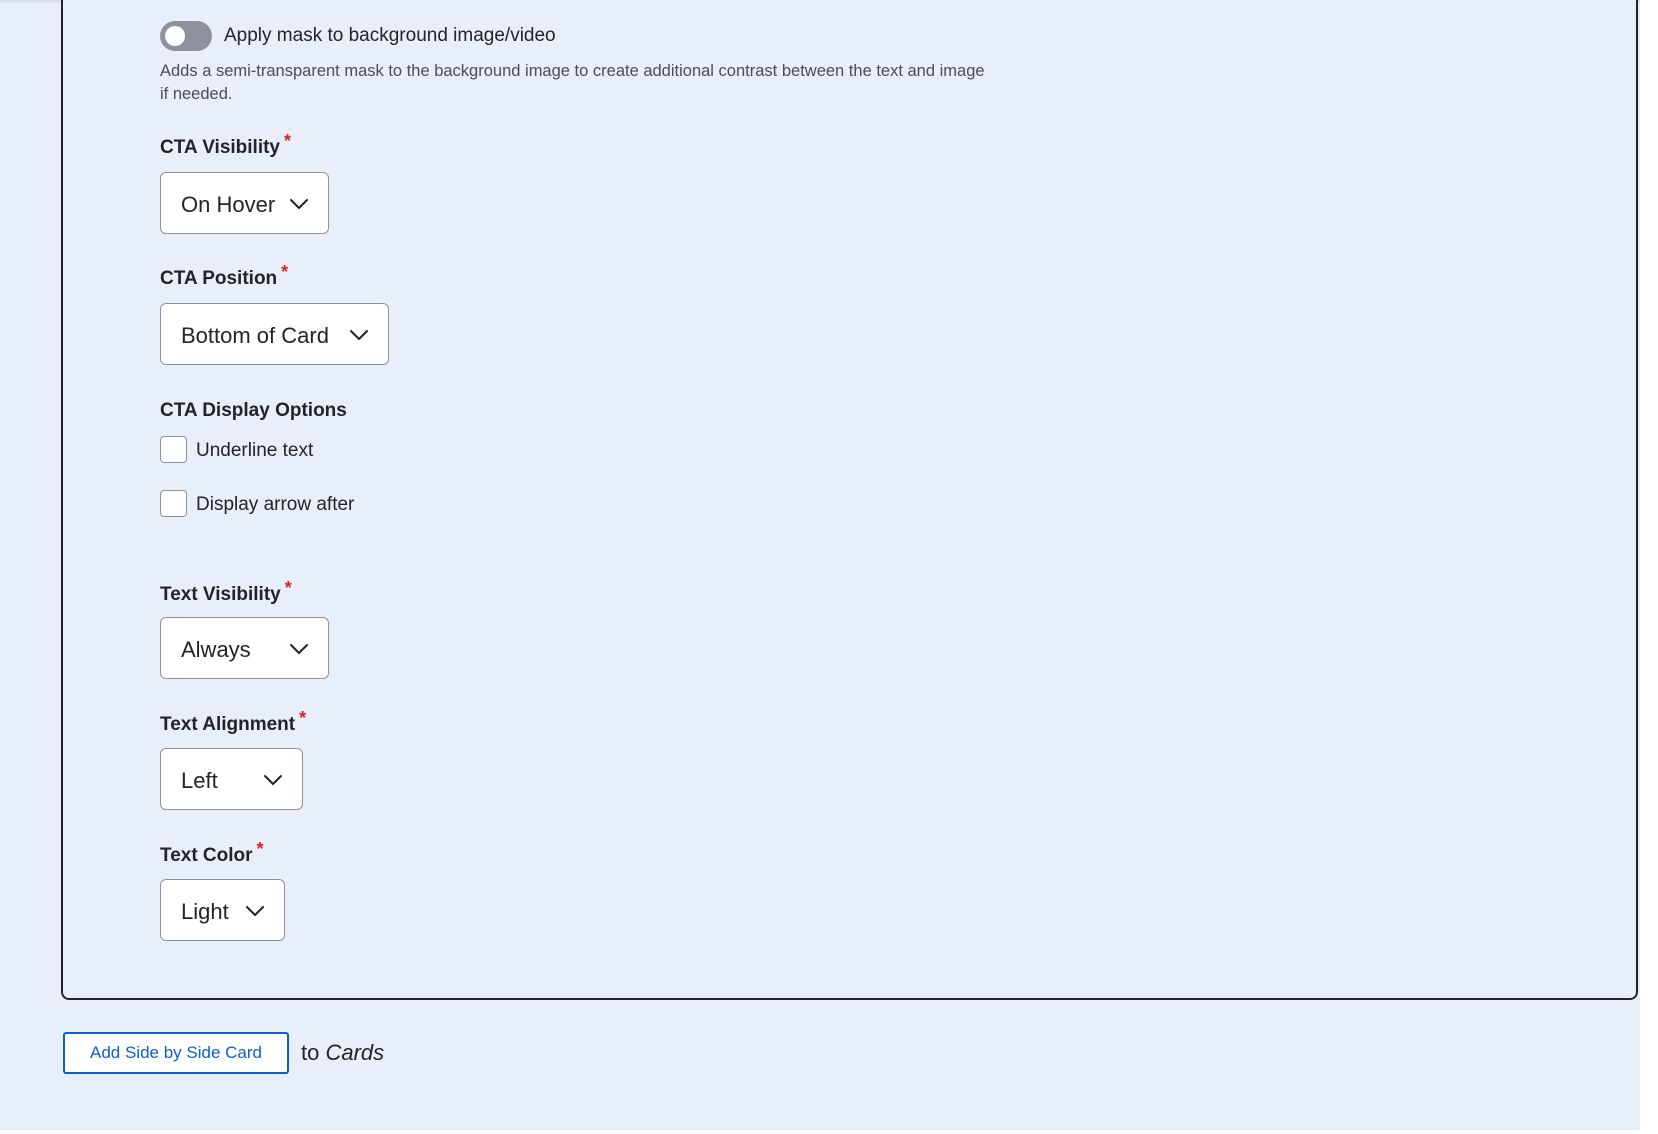  What do you see at coordinates (173, 449) in the screenshot?
I see `underline-text-checkbox` at bounding box center [173, 449].